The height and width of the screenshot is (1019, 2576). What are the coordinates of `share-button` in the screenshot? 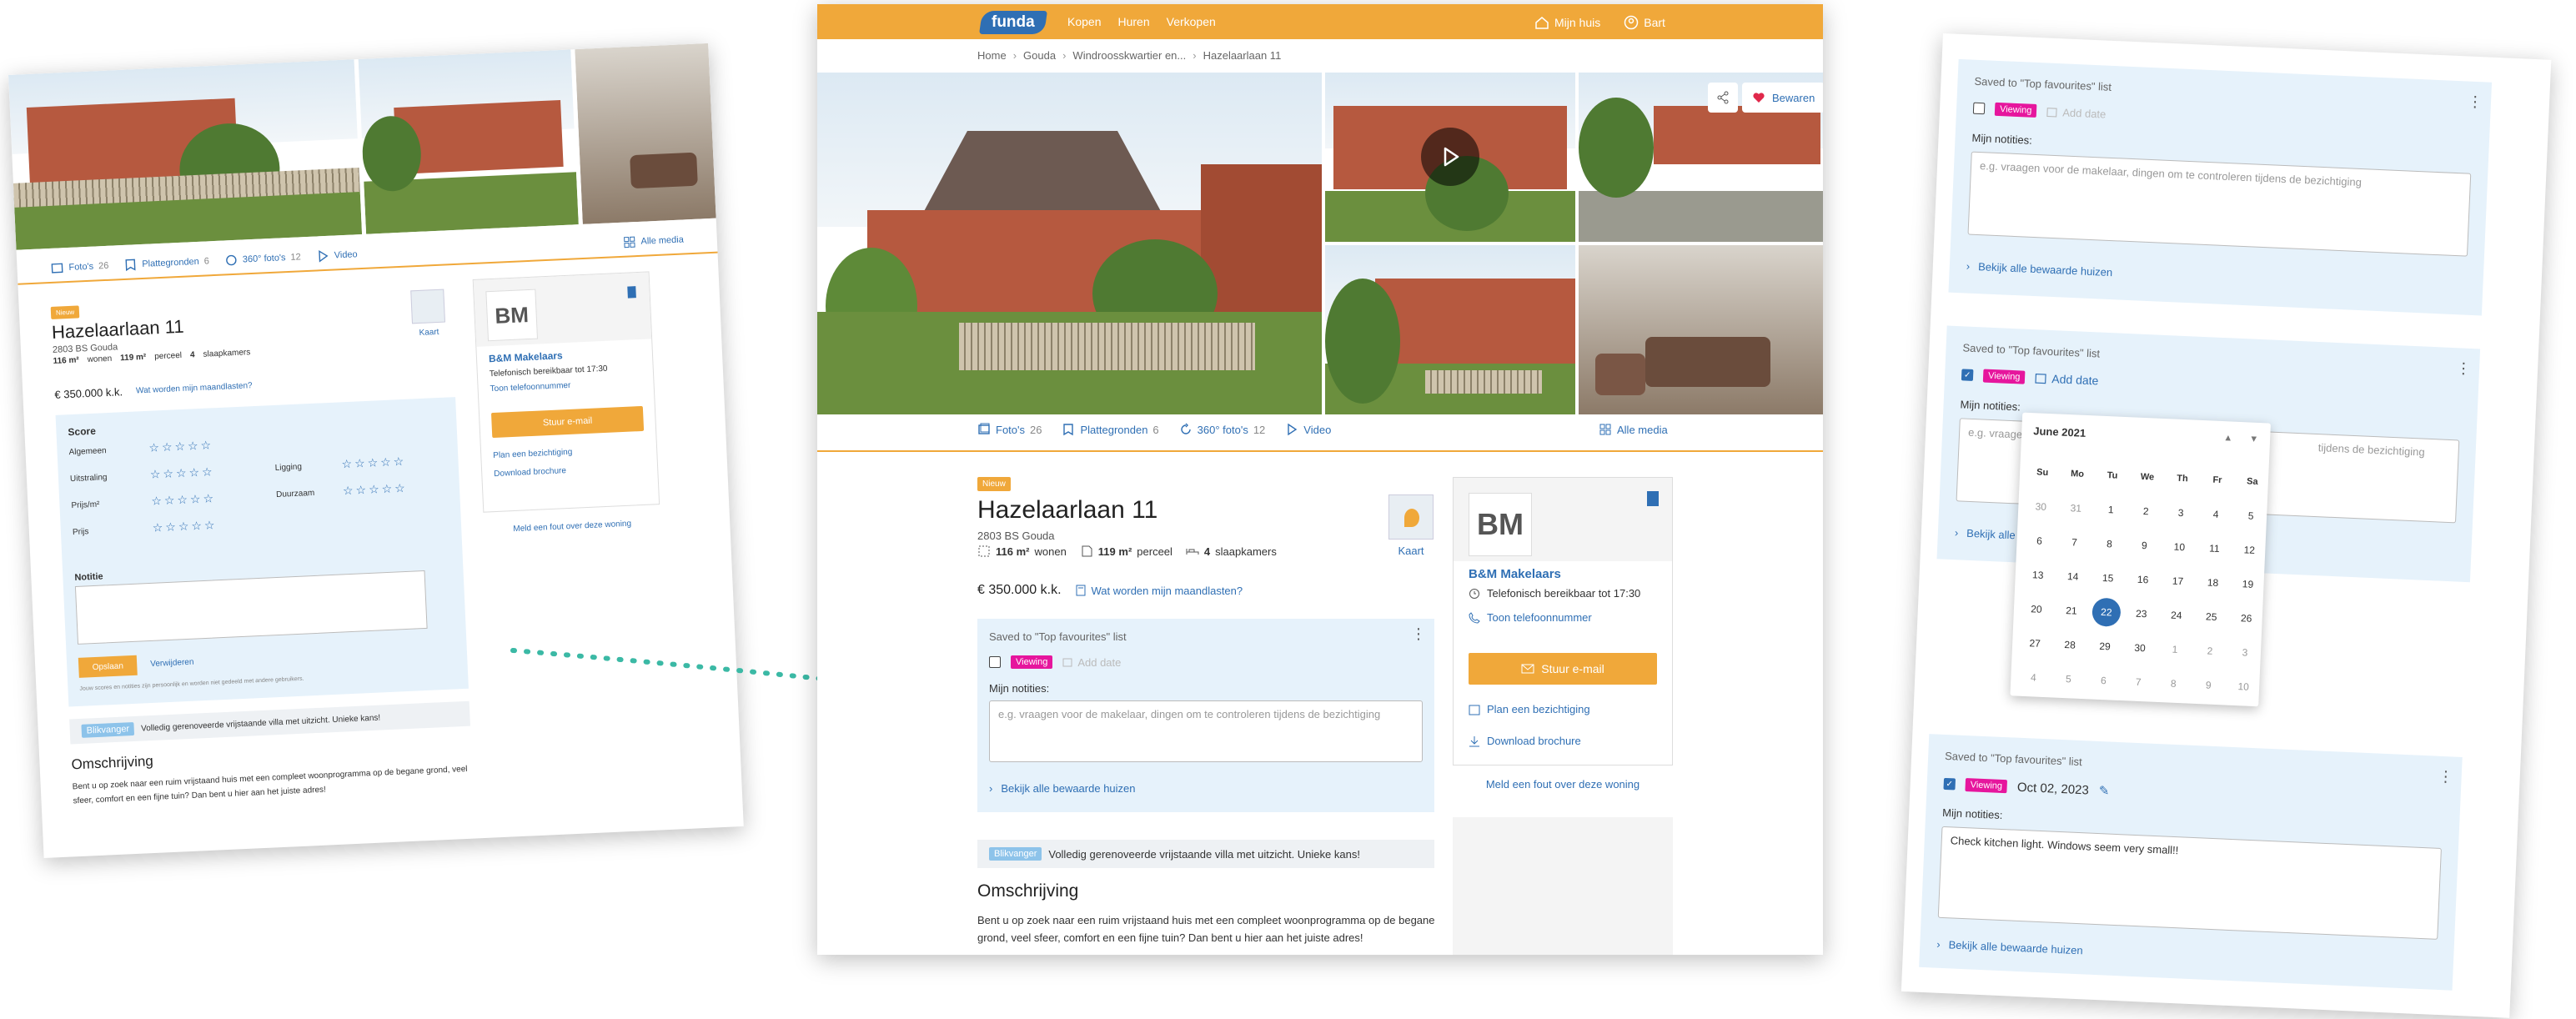 It's located at (1723, 98).